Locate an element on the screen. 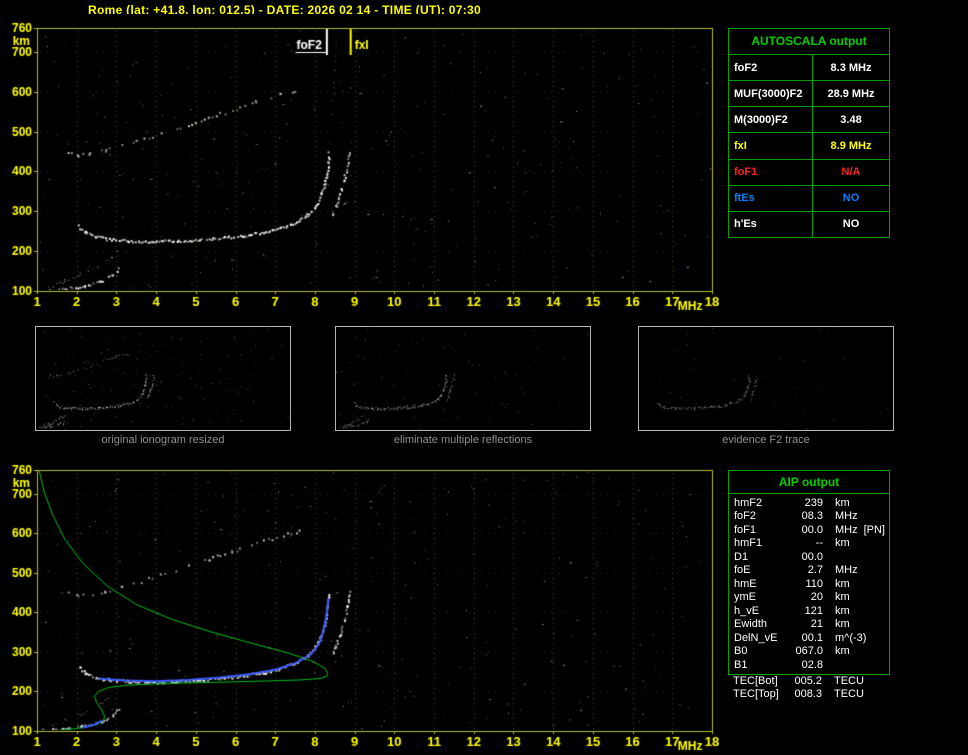 This screenshot has width=968, height=755. param-label: hmE is located at coordinates (745, 583).